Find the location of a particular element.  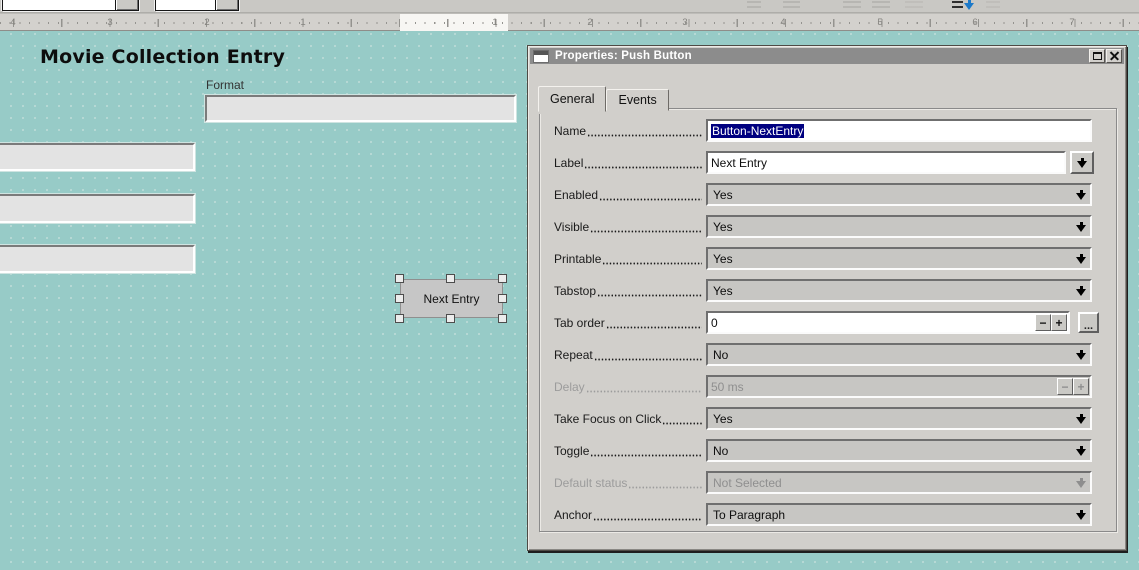

prop-row-take-focus: Take Focus on Click Yes is located at coordinates (835, 418).